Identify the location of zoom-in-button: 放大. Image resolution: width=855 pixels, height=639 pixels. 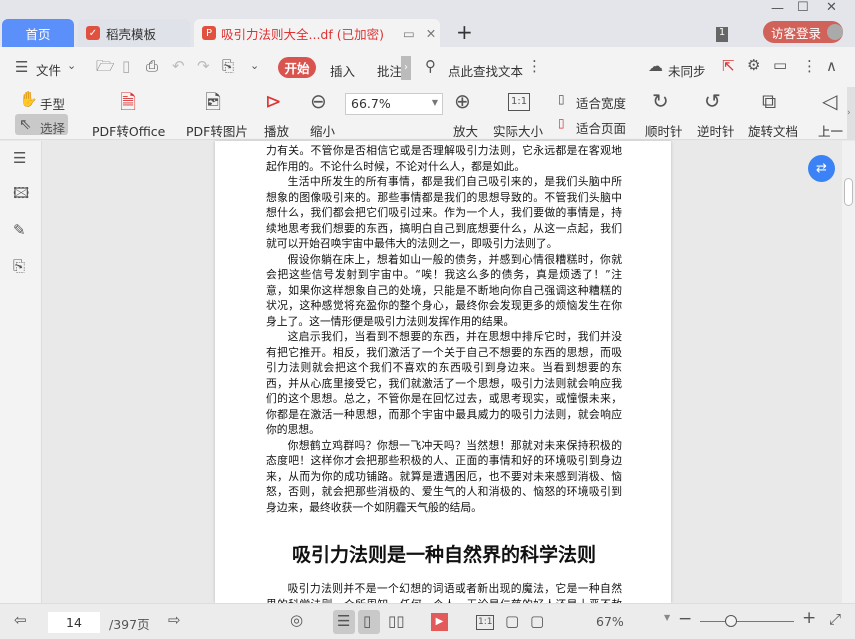
(465, 130).